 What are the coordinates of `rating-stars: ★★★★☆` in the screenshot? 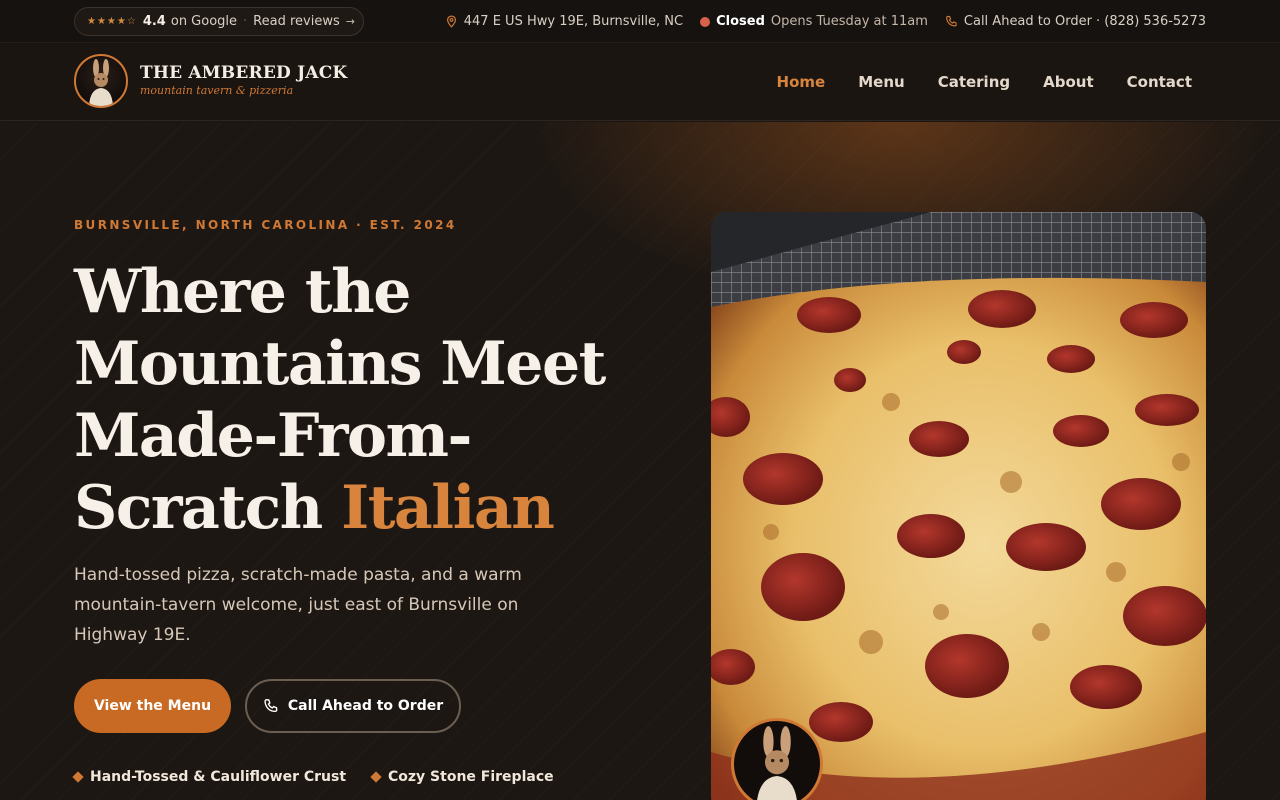 It's located at (112, 21).